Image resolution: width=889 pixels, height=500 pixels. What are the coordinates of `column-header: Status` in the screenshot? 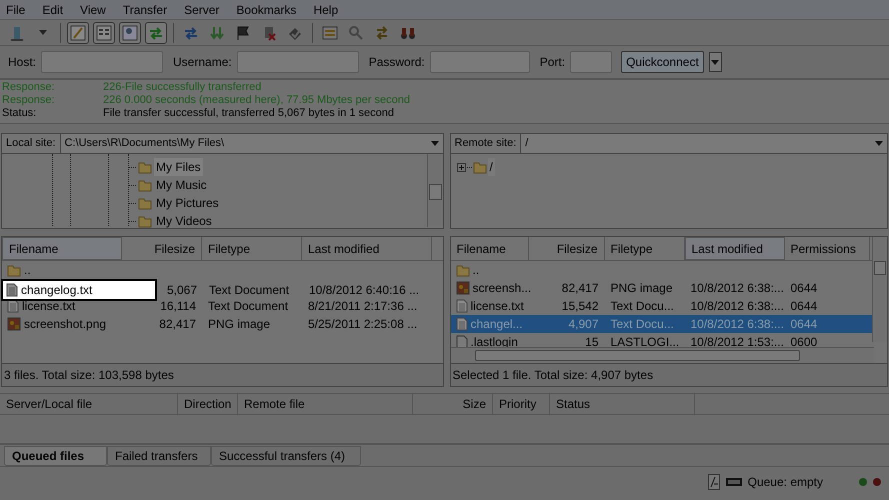 It's located at (622, 404).